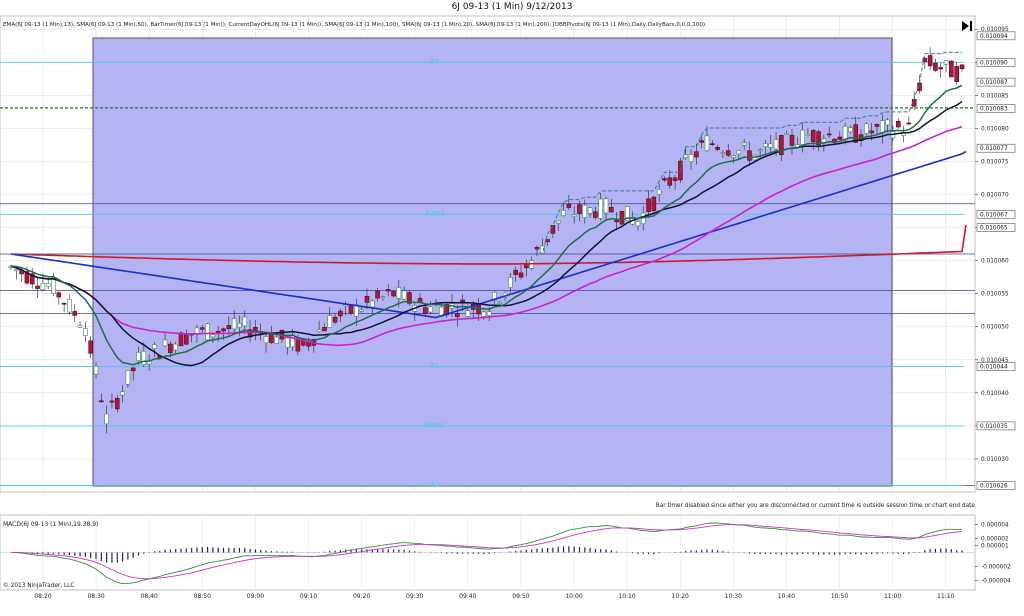  What do you see at coordinates (42, 596) in the screenshot?
I see `time-tick-label: 08:20` at bounding box center [42, 596].